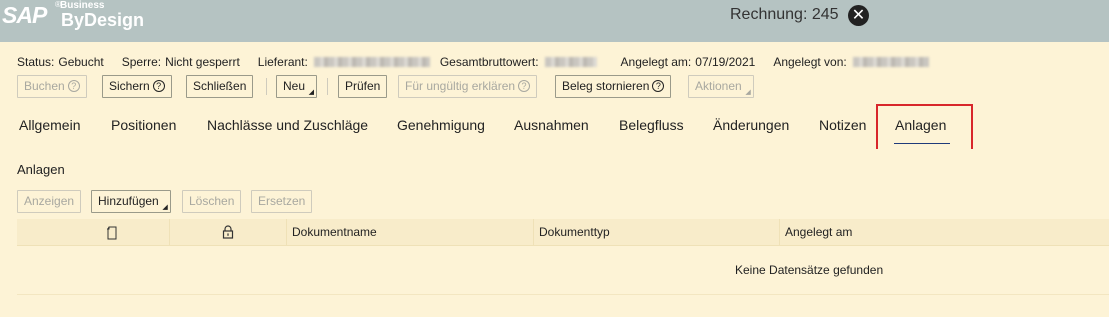 The image size is (1109, 317). Describe the element at coordinates (103, 20) in the screenshot. I see `logo-bydesign-text: ByDesign` at that location.